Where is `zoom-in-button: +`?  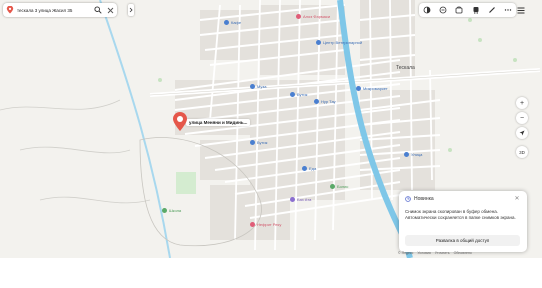
zoom-in-button: + is located at coordinates (522, 103).